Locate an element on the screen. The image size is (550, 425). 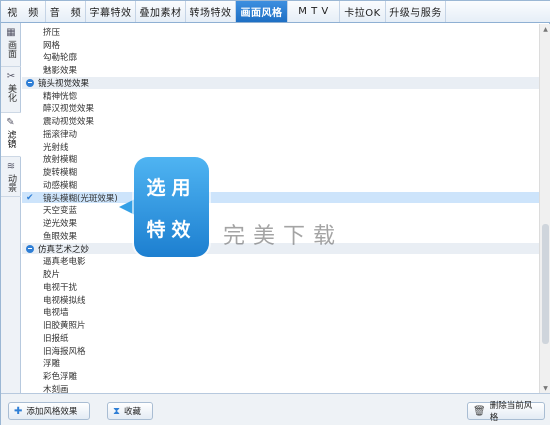
side-tab-label: 滤镜 is located at coordinates (10, 139).